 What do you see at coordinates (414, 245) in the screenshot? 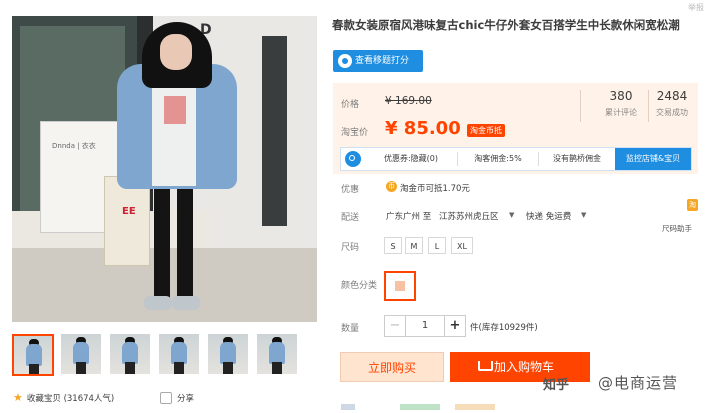
I see `size-option-m: M` at bounding box center [414, 245].